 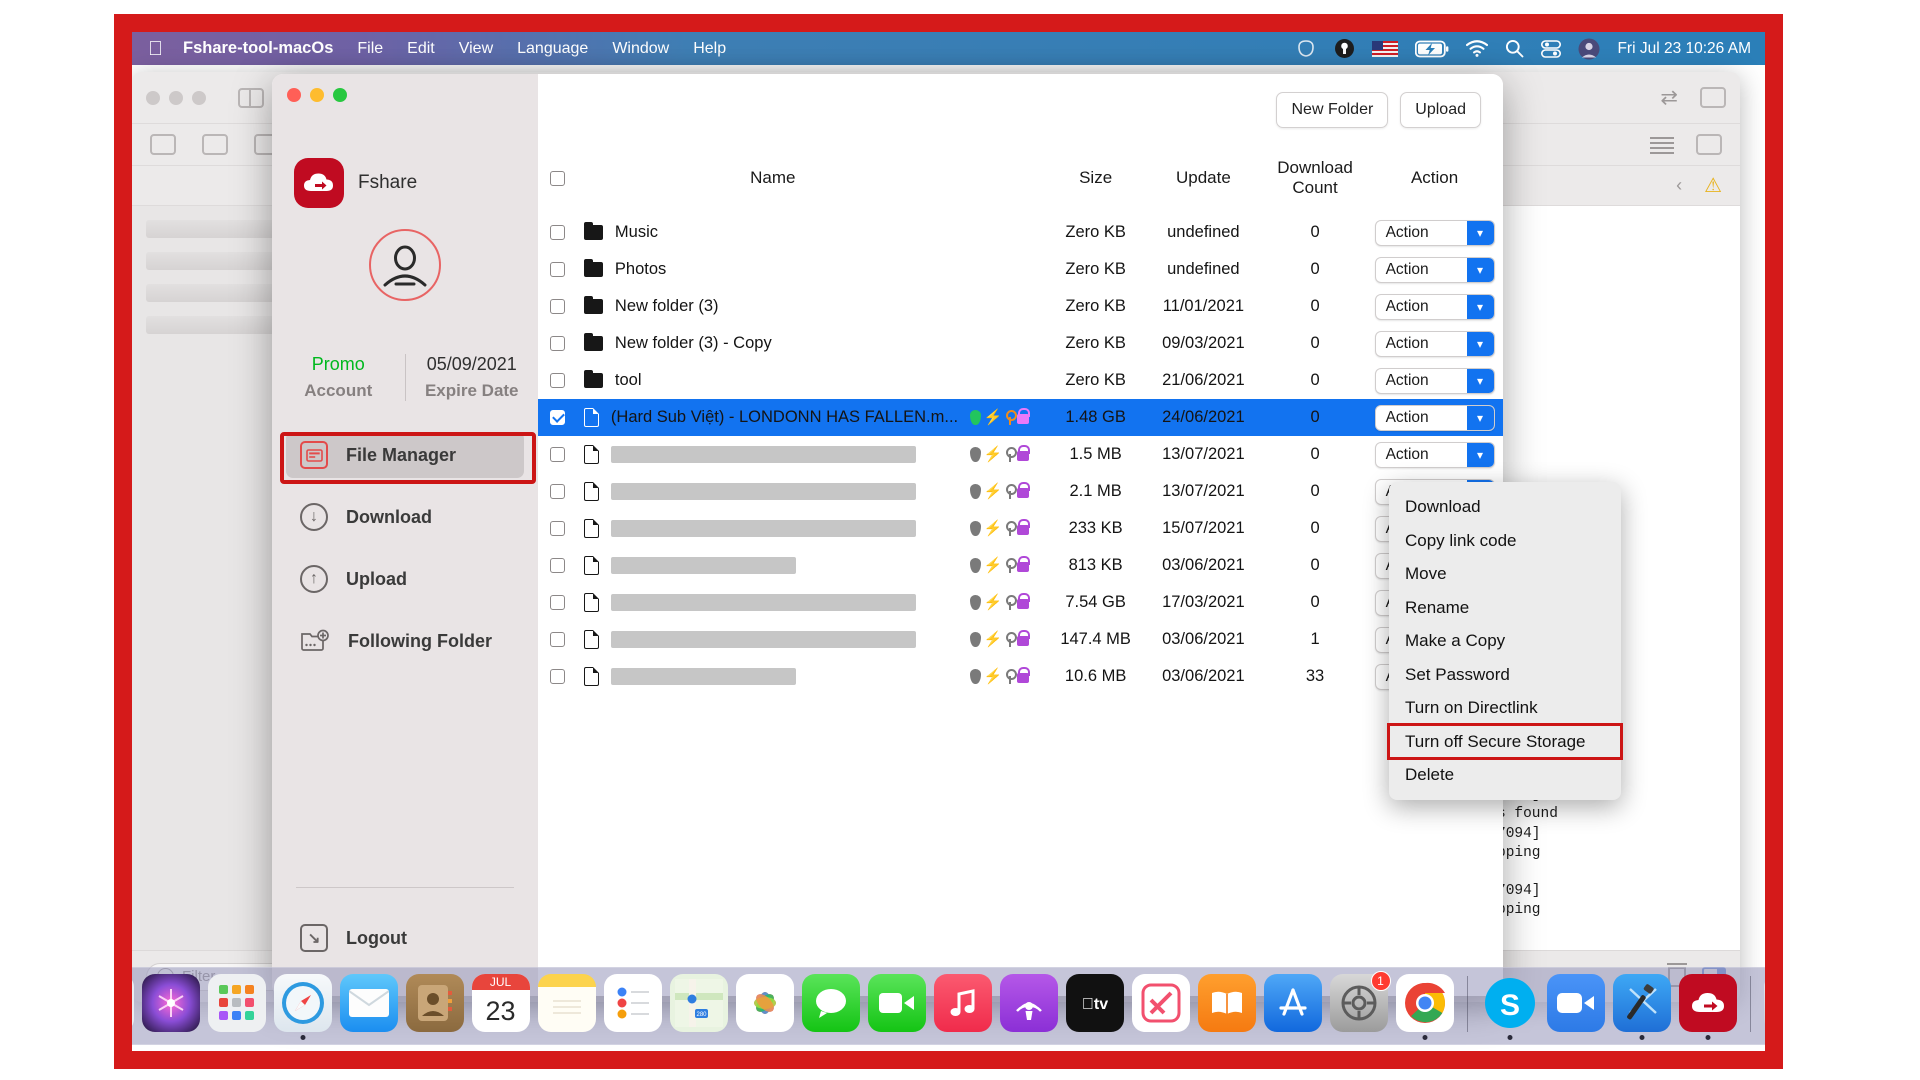 I want to click on table-row: ⚡147.4 MB03/06/20211Action▾, so click(x=1020, y=639).